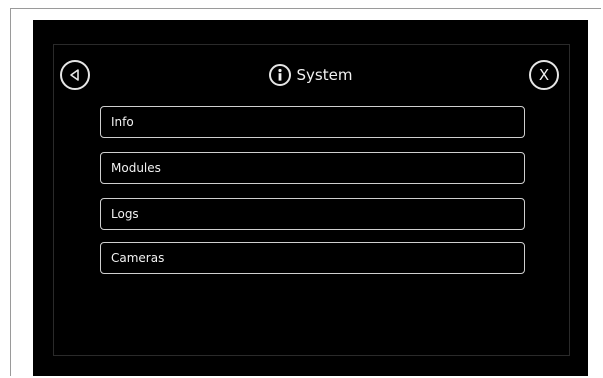  What do you see at coordinates (312, 122) in the screenshot?
I see `menu-item-info: Info` at bounding box center [312, 122].